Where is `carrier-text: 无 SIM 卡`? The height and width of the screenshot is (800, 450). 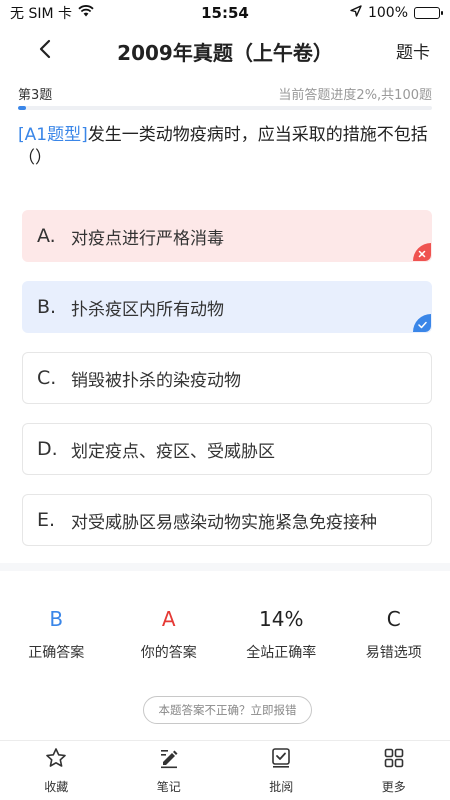
carrier-text: 无 SIM 卡 is located at coordinates (41, 14).